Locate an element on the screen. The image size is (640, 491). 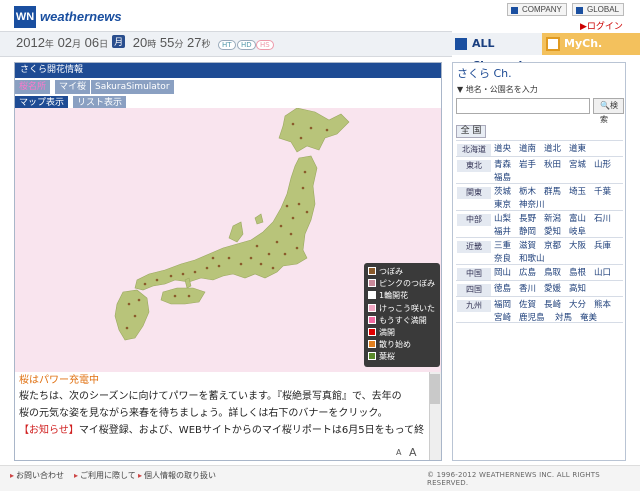
weathernews-logo-mark: WN is located at coordinates (25, 17).